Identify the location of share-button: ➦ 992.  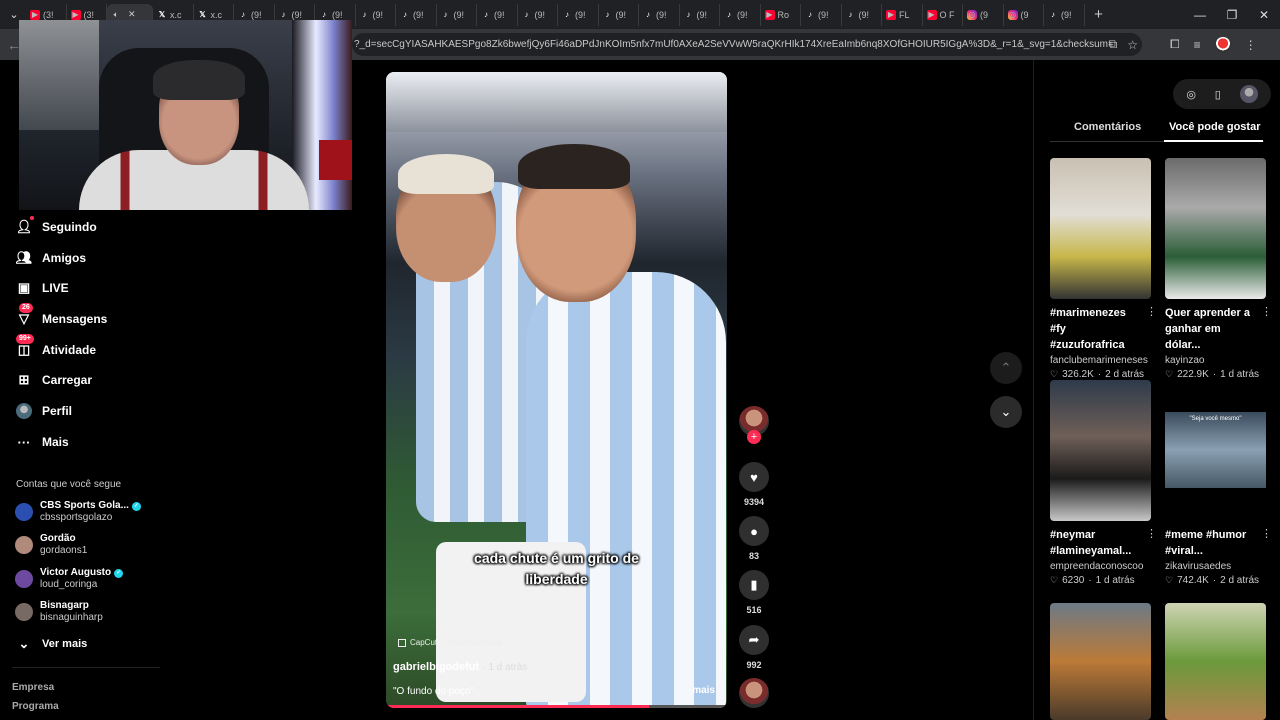
(754, 647).